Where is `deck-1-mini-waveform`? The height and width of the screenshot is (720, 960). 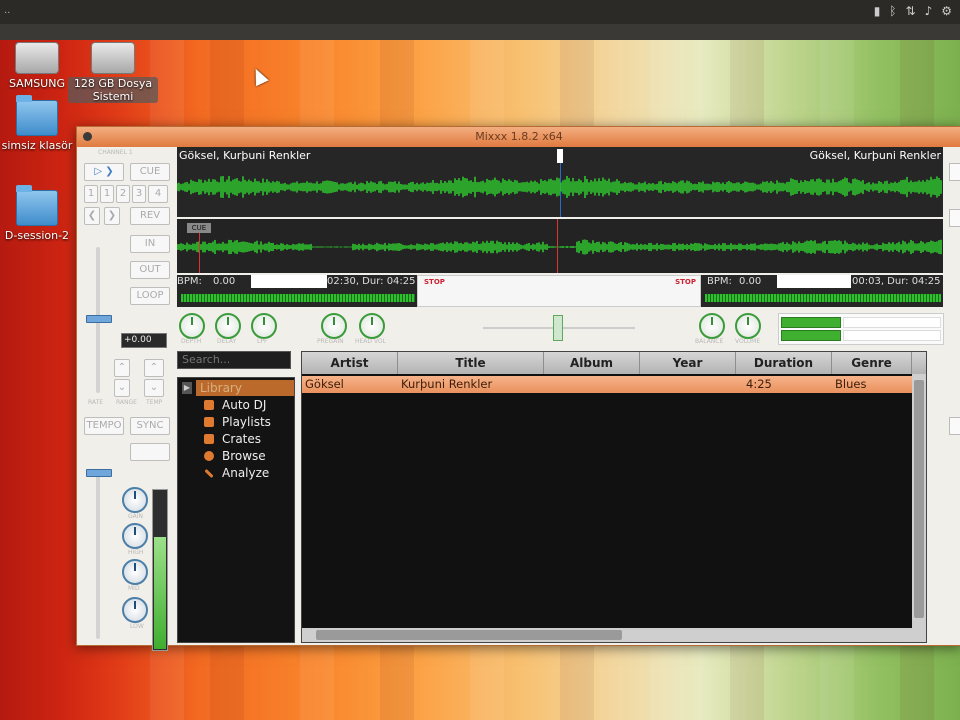 deck-1-mini-waveform is located at coordinates (298, 298).